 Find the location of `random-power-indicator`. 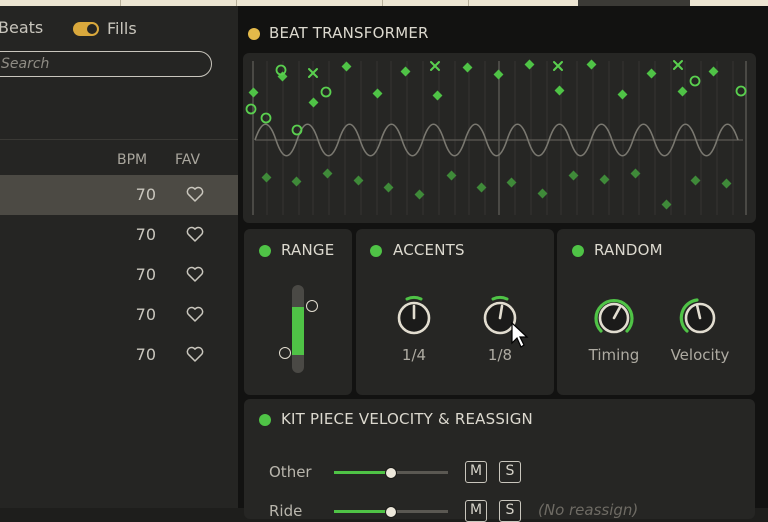

random-power-indicator is located at coordinates (578, 251).